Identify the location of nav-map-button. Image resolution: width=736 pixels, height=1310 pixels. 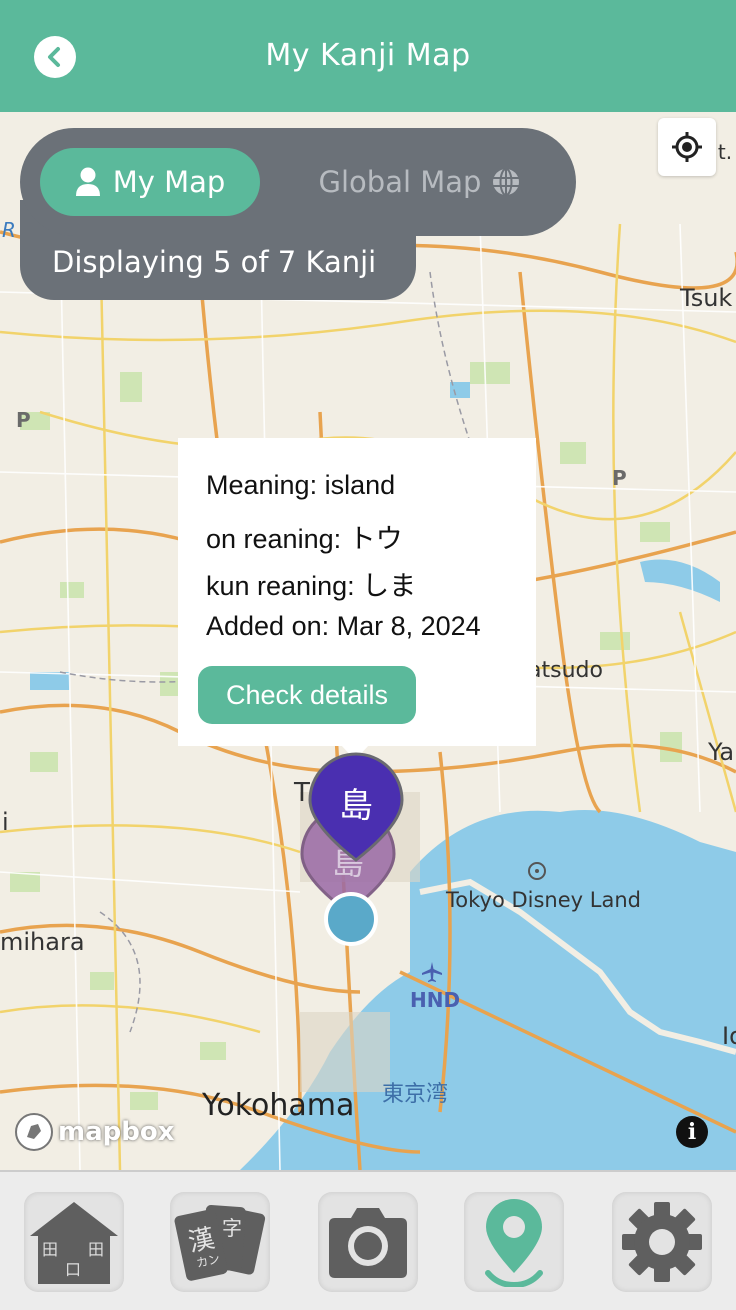
(514, 1242).